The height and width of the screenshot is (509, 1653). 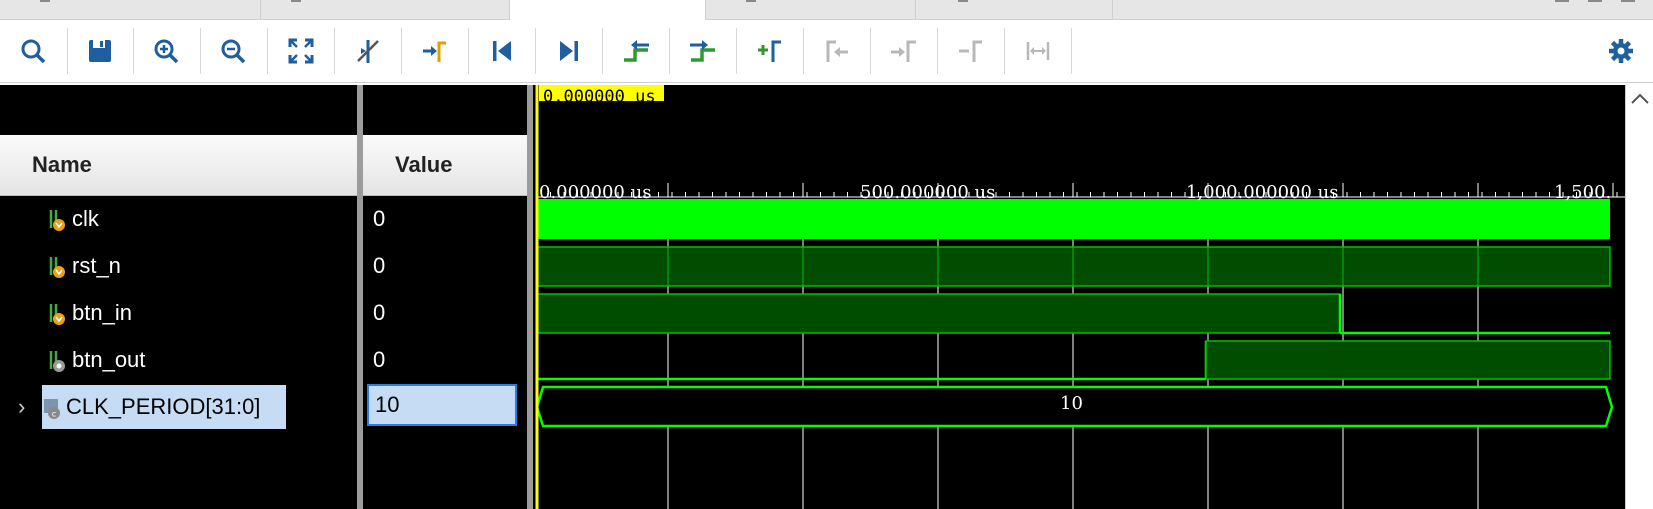 I want to click on add-marker-button, so click(x=770, y=51).